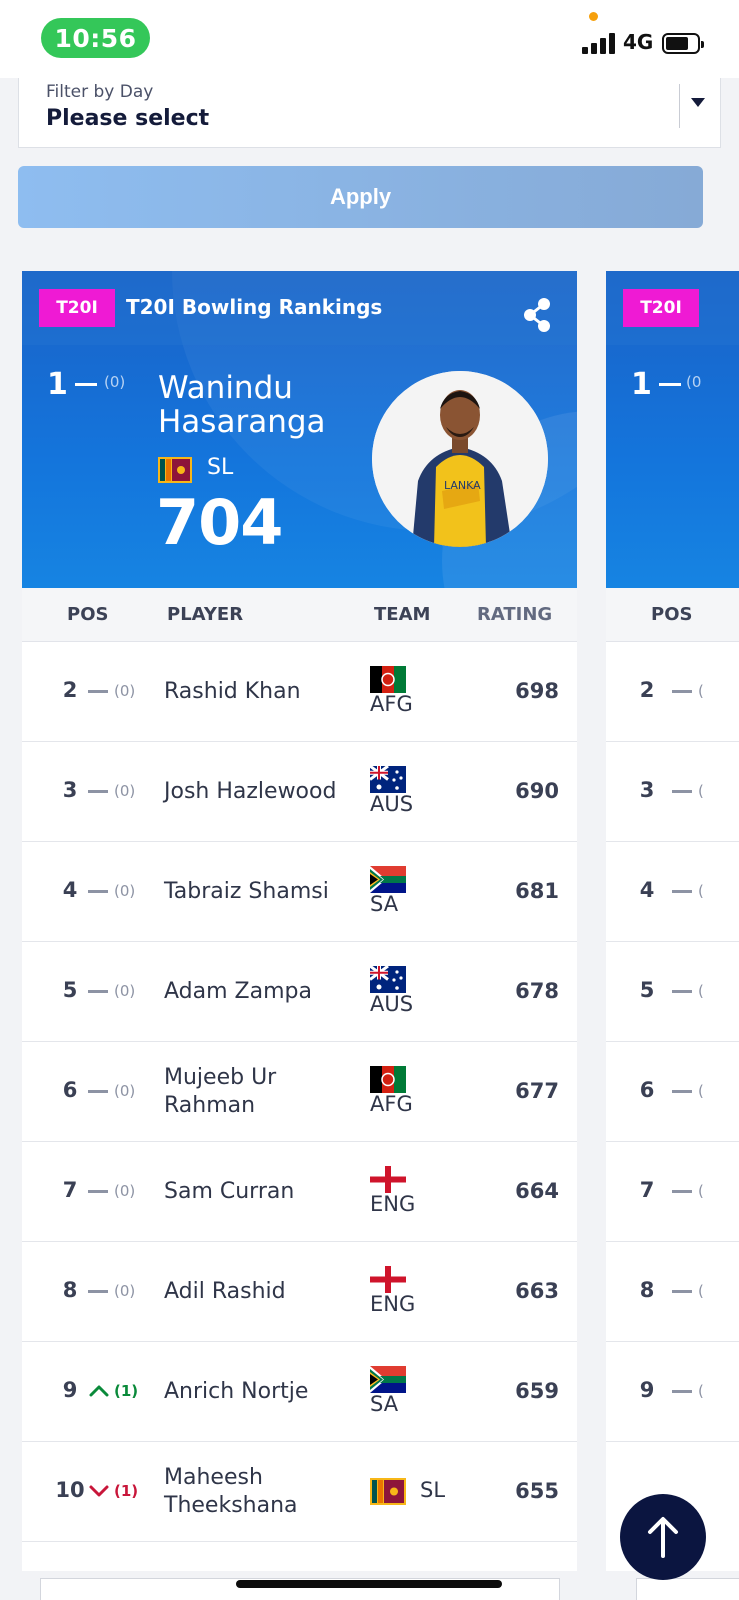 The image size is (739, 1600). I want to click on col-header-player: PLAYER, so click(205, 614).